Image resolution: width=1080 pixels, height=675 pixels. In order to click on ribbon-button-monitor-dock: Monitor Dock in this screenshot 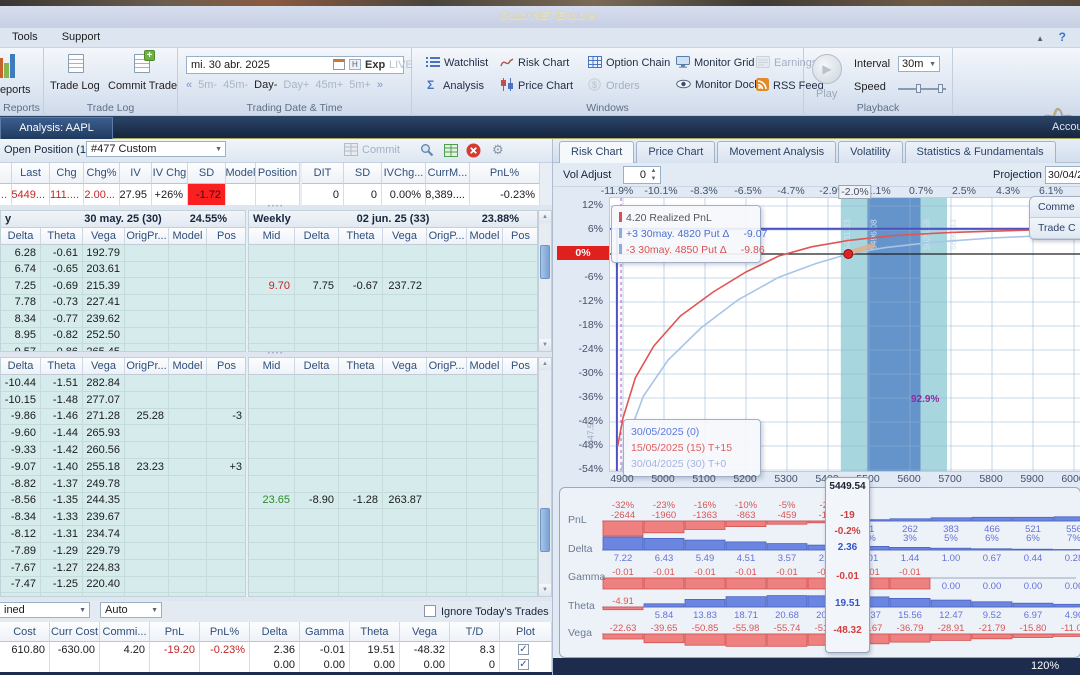, I will do `click(718, 85)`.